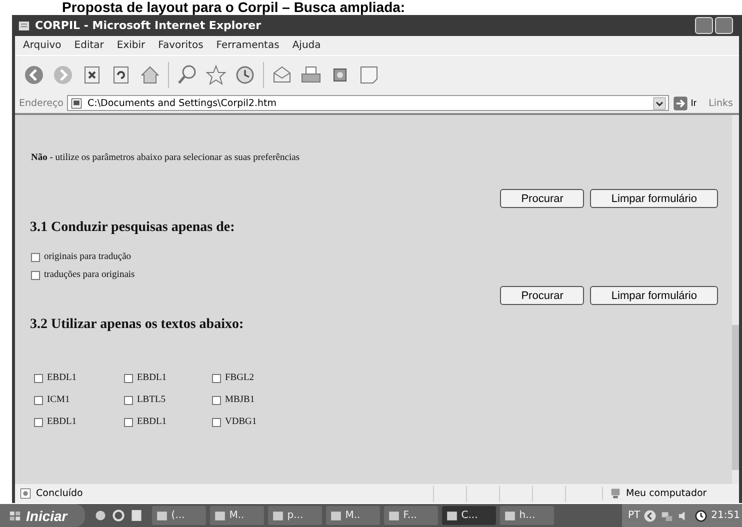 The width and height of the screenshot is (742, 527). Describe the element at coordinates (58, 400) in the screenshot. I see `checkbox-label: ICM1` at that location.